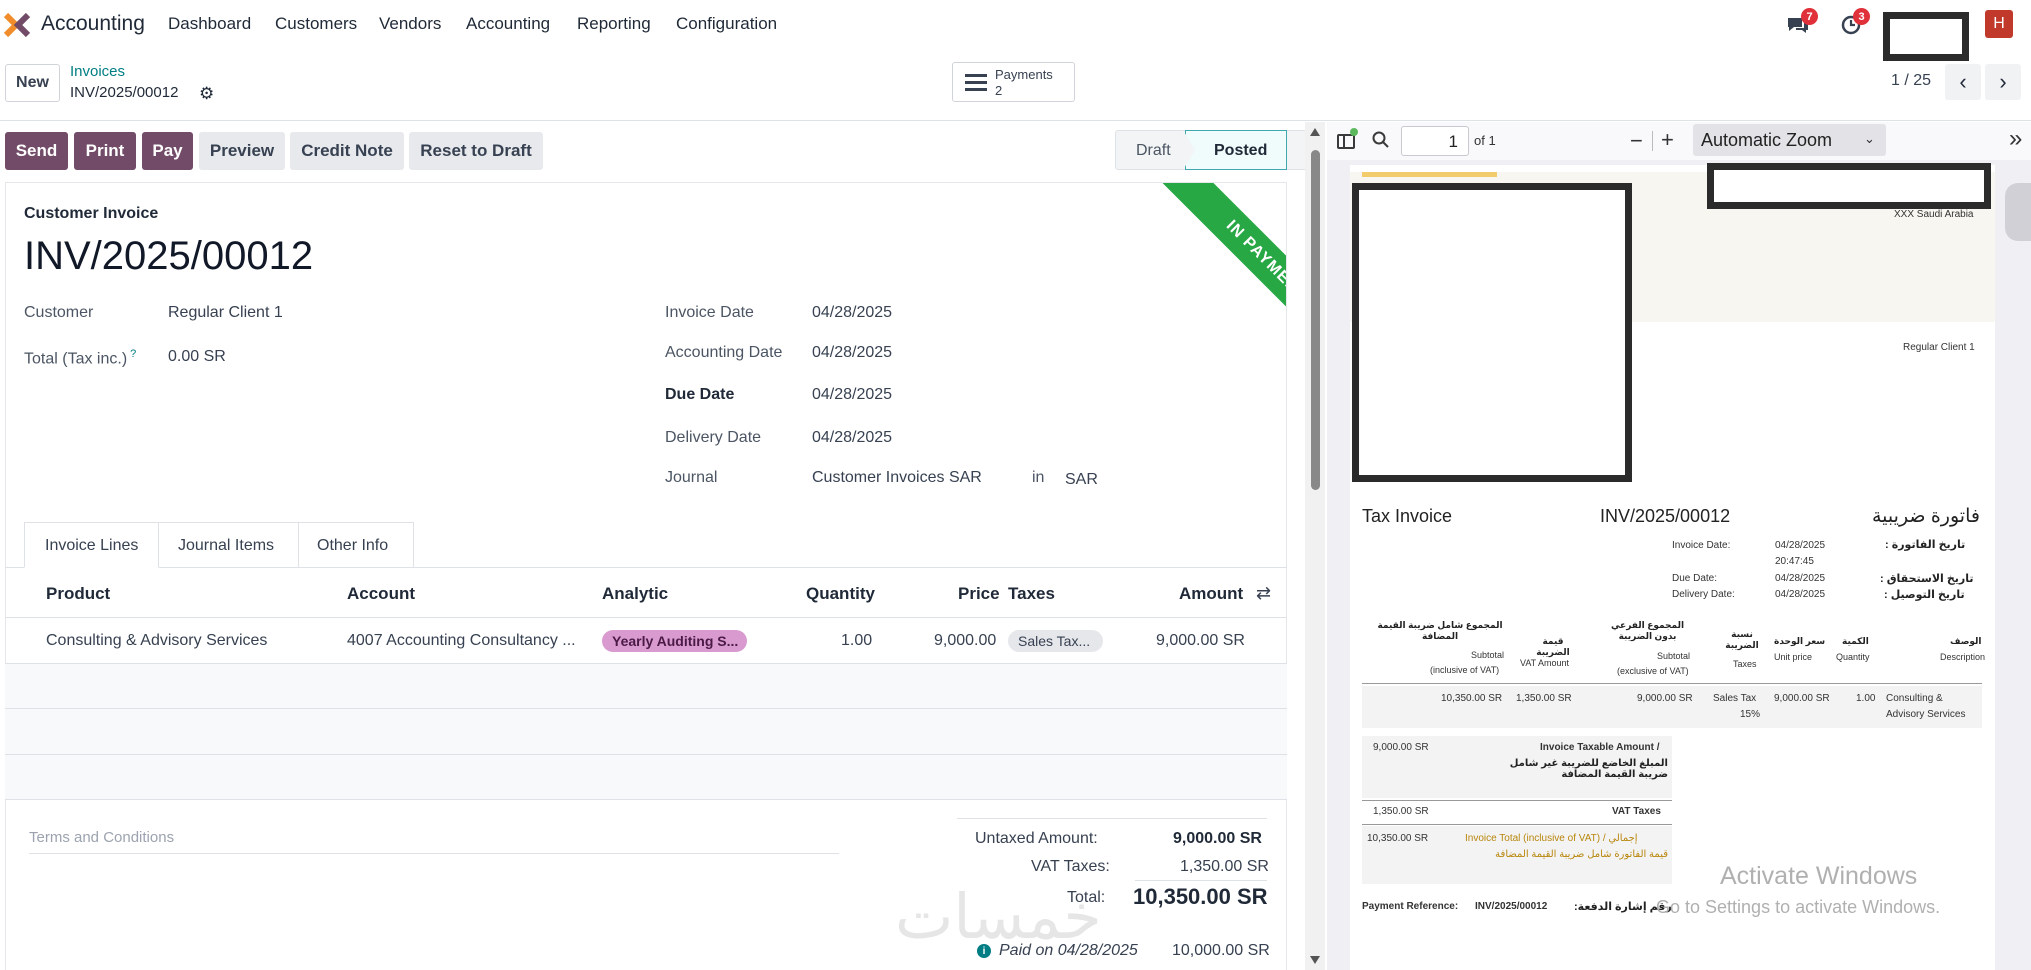  What do you see at coordinates (476, 151) in the screenshot?
I see `reset-to-draft-button: Reset to Draft` at bounding box center [476, 151].